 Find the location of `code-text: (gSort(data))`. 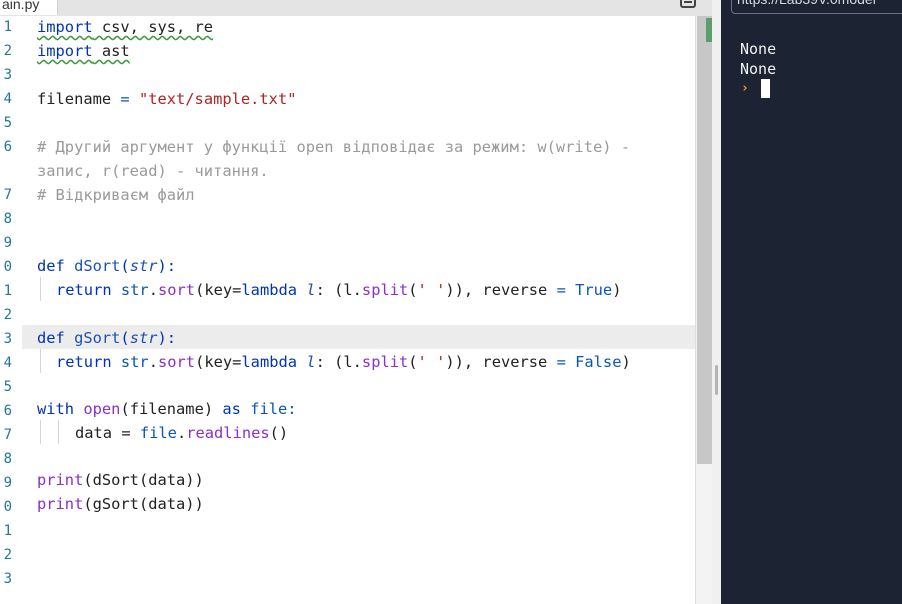

code-text: (gSort(data)) is located at coordinates (143, 504).